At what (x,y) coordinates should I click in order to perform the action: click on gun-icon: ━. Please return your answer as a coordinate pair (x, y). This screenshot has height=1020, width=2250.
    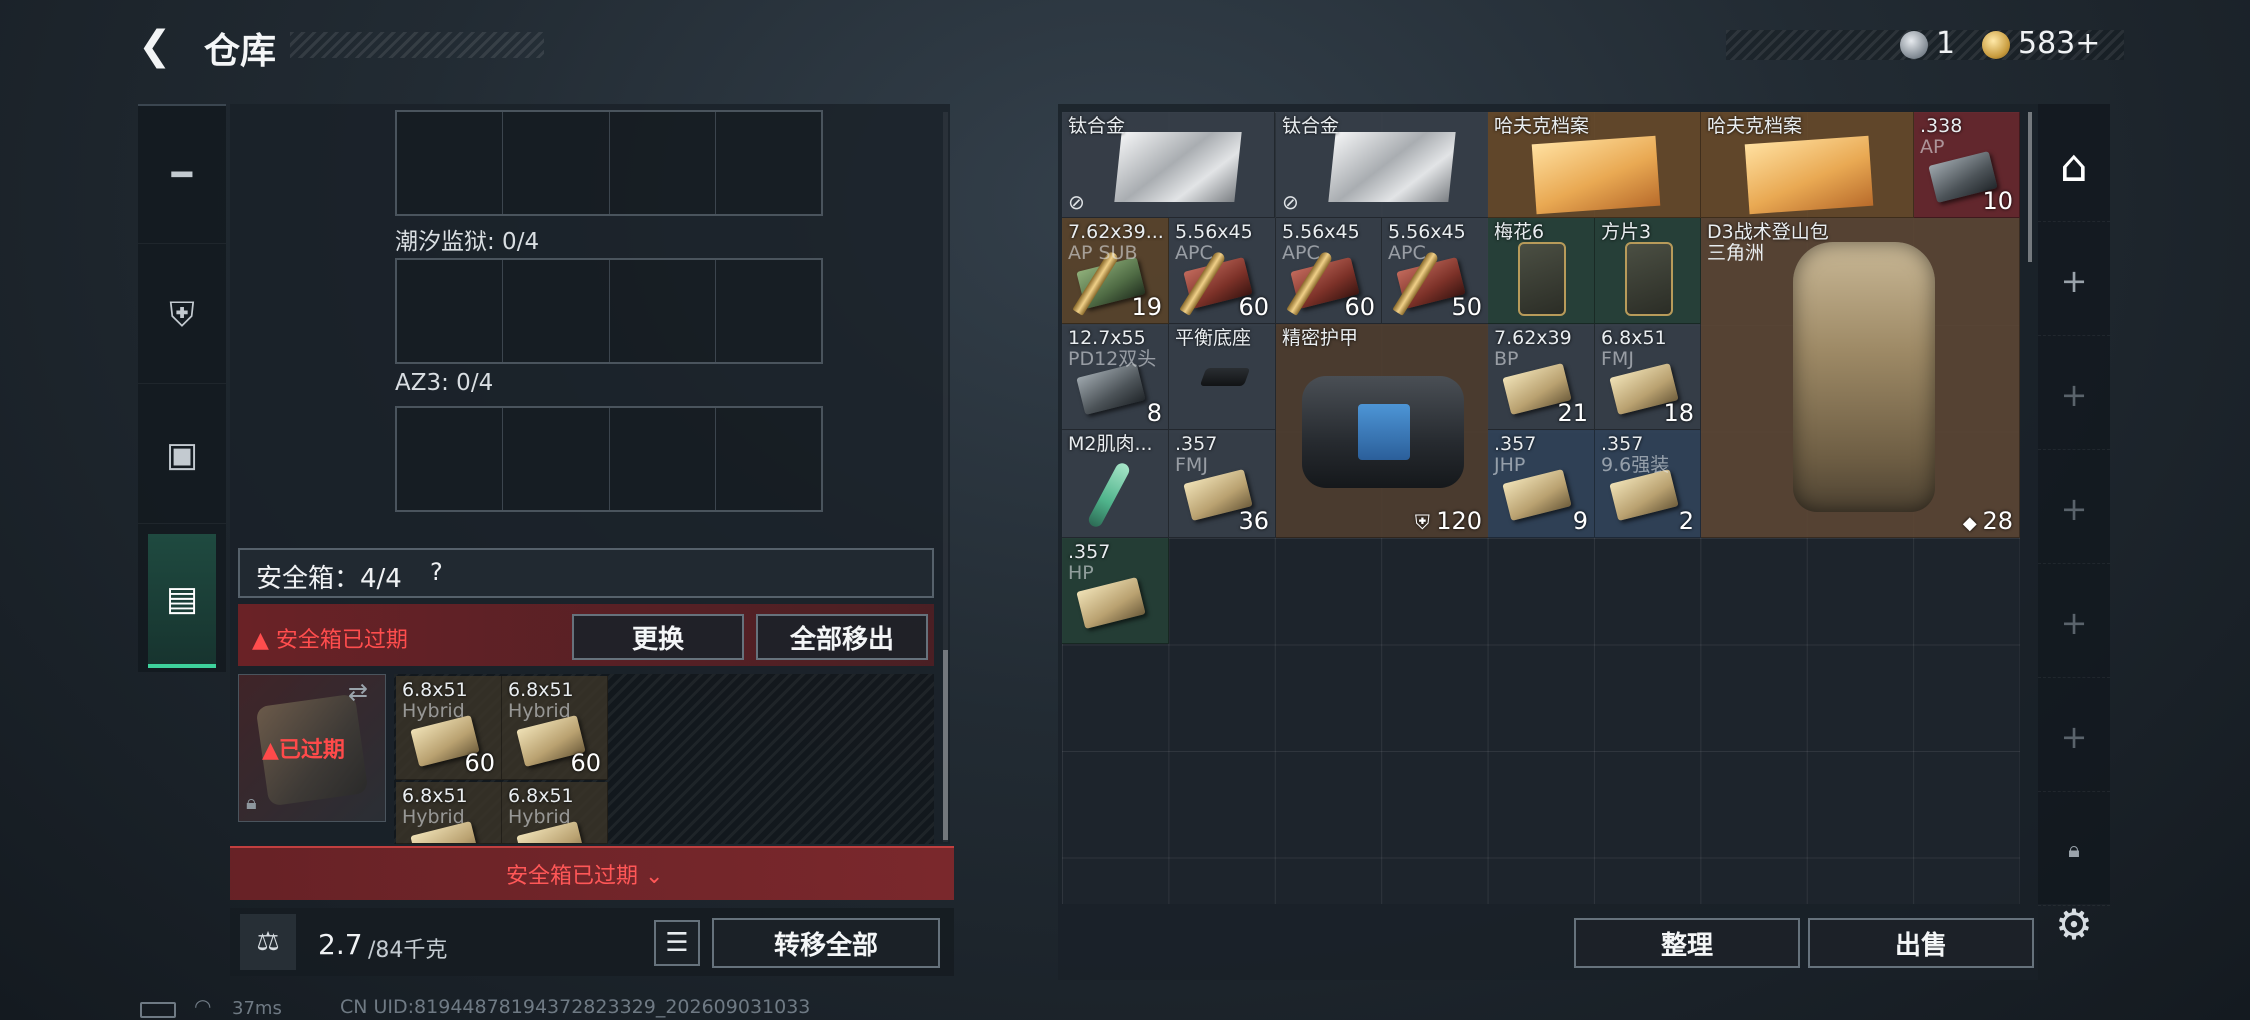
    Looking at the image, I should click on (182, 174).